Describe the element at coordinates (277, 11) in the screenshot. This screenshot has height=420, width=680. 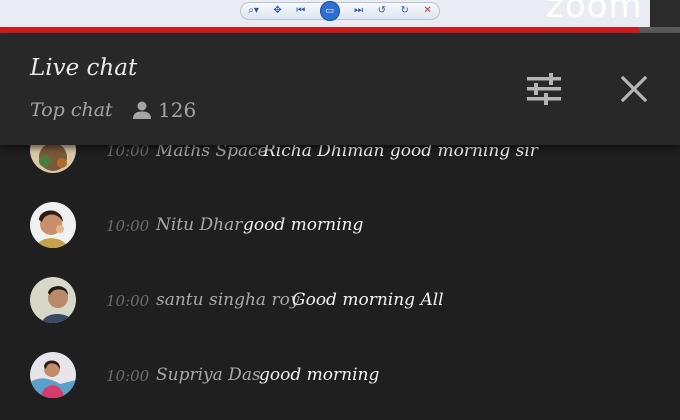
I see `pan-icon: ✥` at that location.